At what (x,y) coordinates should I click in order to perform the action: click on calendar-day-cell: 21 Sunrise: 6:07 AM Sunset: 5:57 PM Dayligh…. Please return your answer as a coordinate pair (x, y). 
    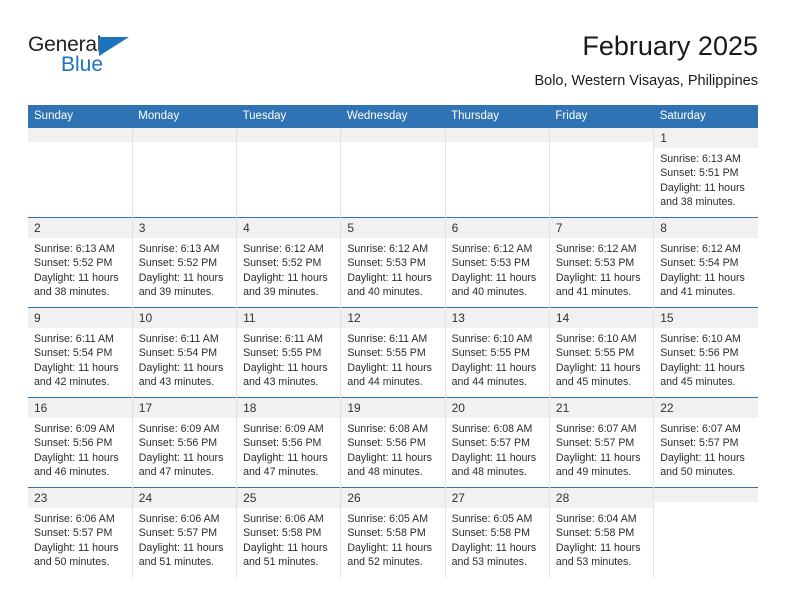
    Looking at the image, I should click on (601, 442).